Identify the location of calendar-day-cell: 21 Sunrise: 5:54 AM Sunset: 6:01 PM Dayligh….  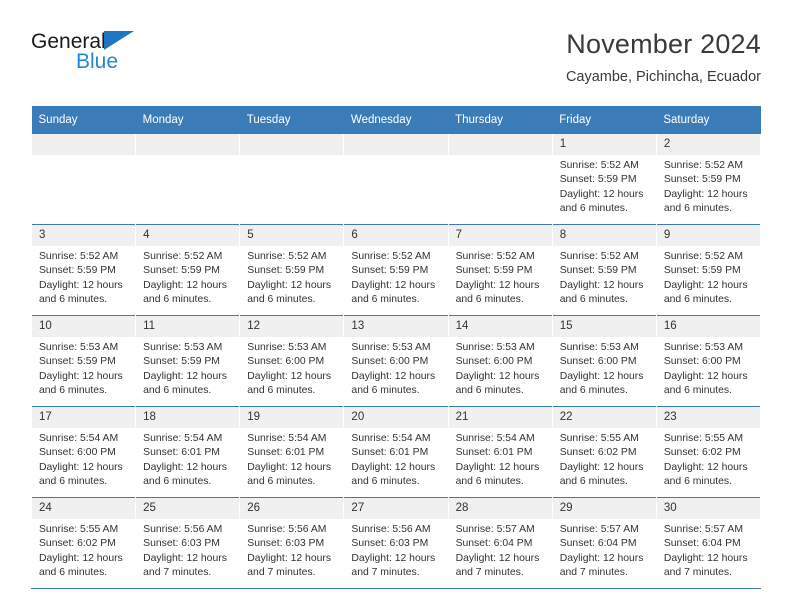
(500, 452).